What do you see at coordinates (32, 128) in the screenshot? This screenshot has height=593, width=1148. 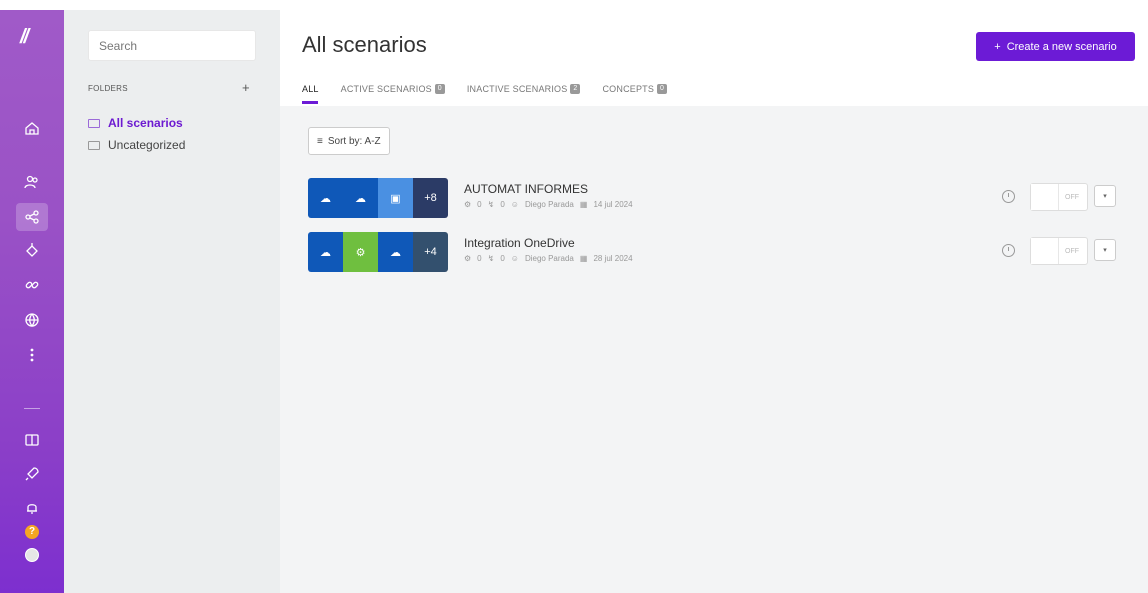 I see `home-icon` at bounding box center [32, 128].